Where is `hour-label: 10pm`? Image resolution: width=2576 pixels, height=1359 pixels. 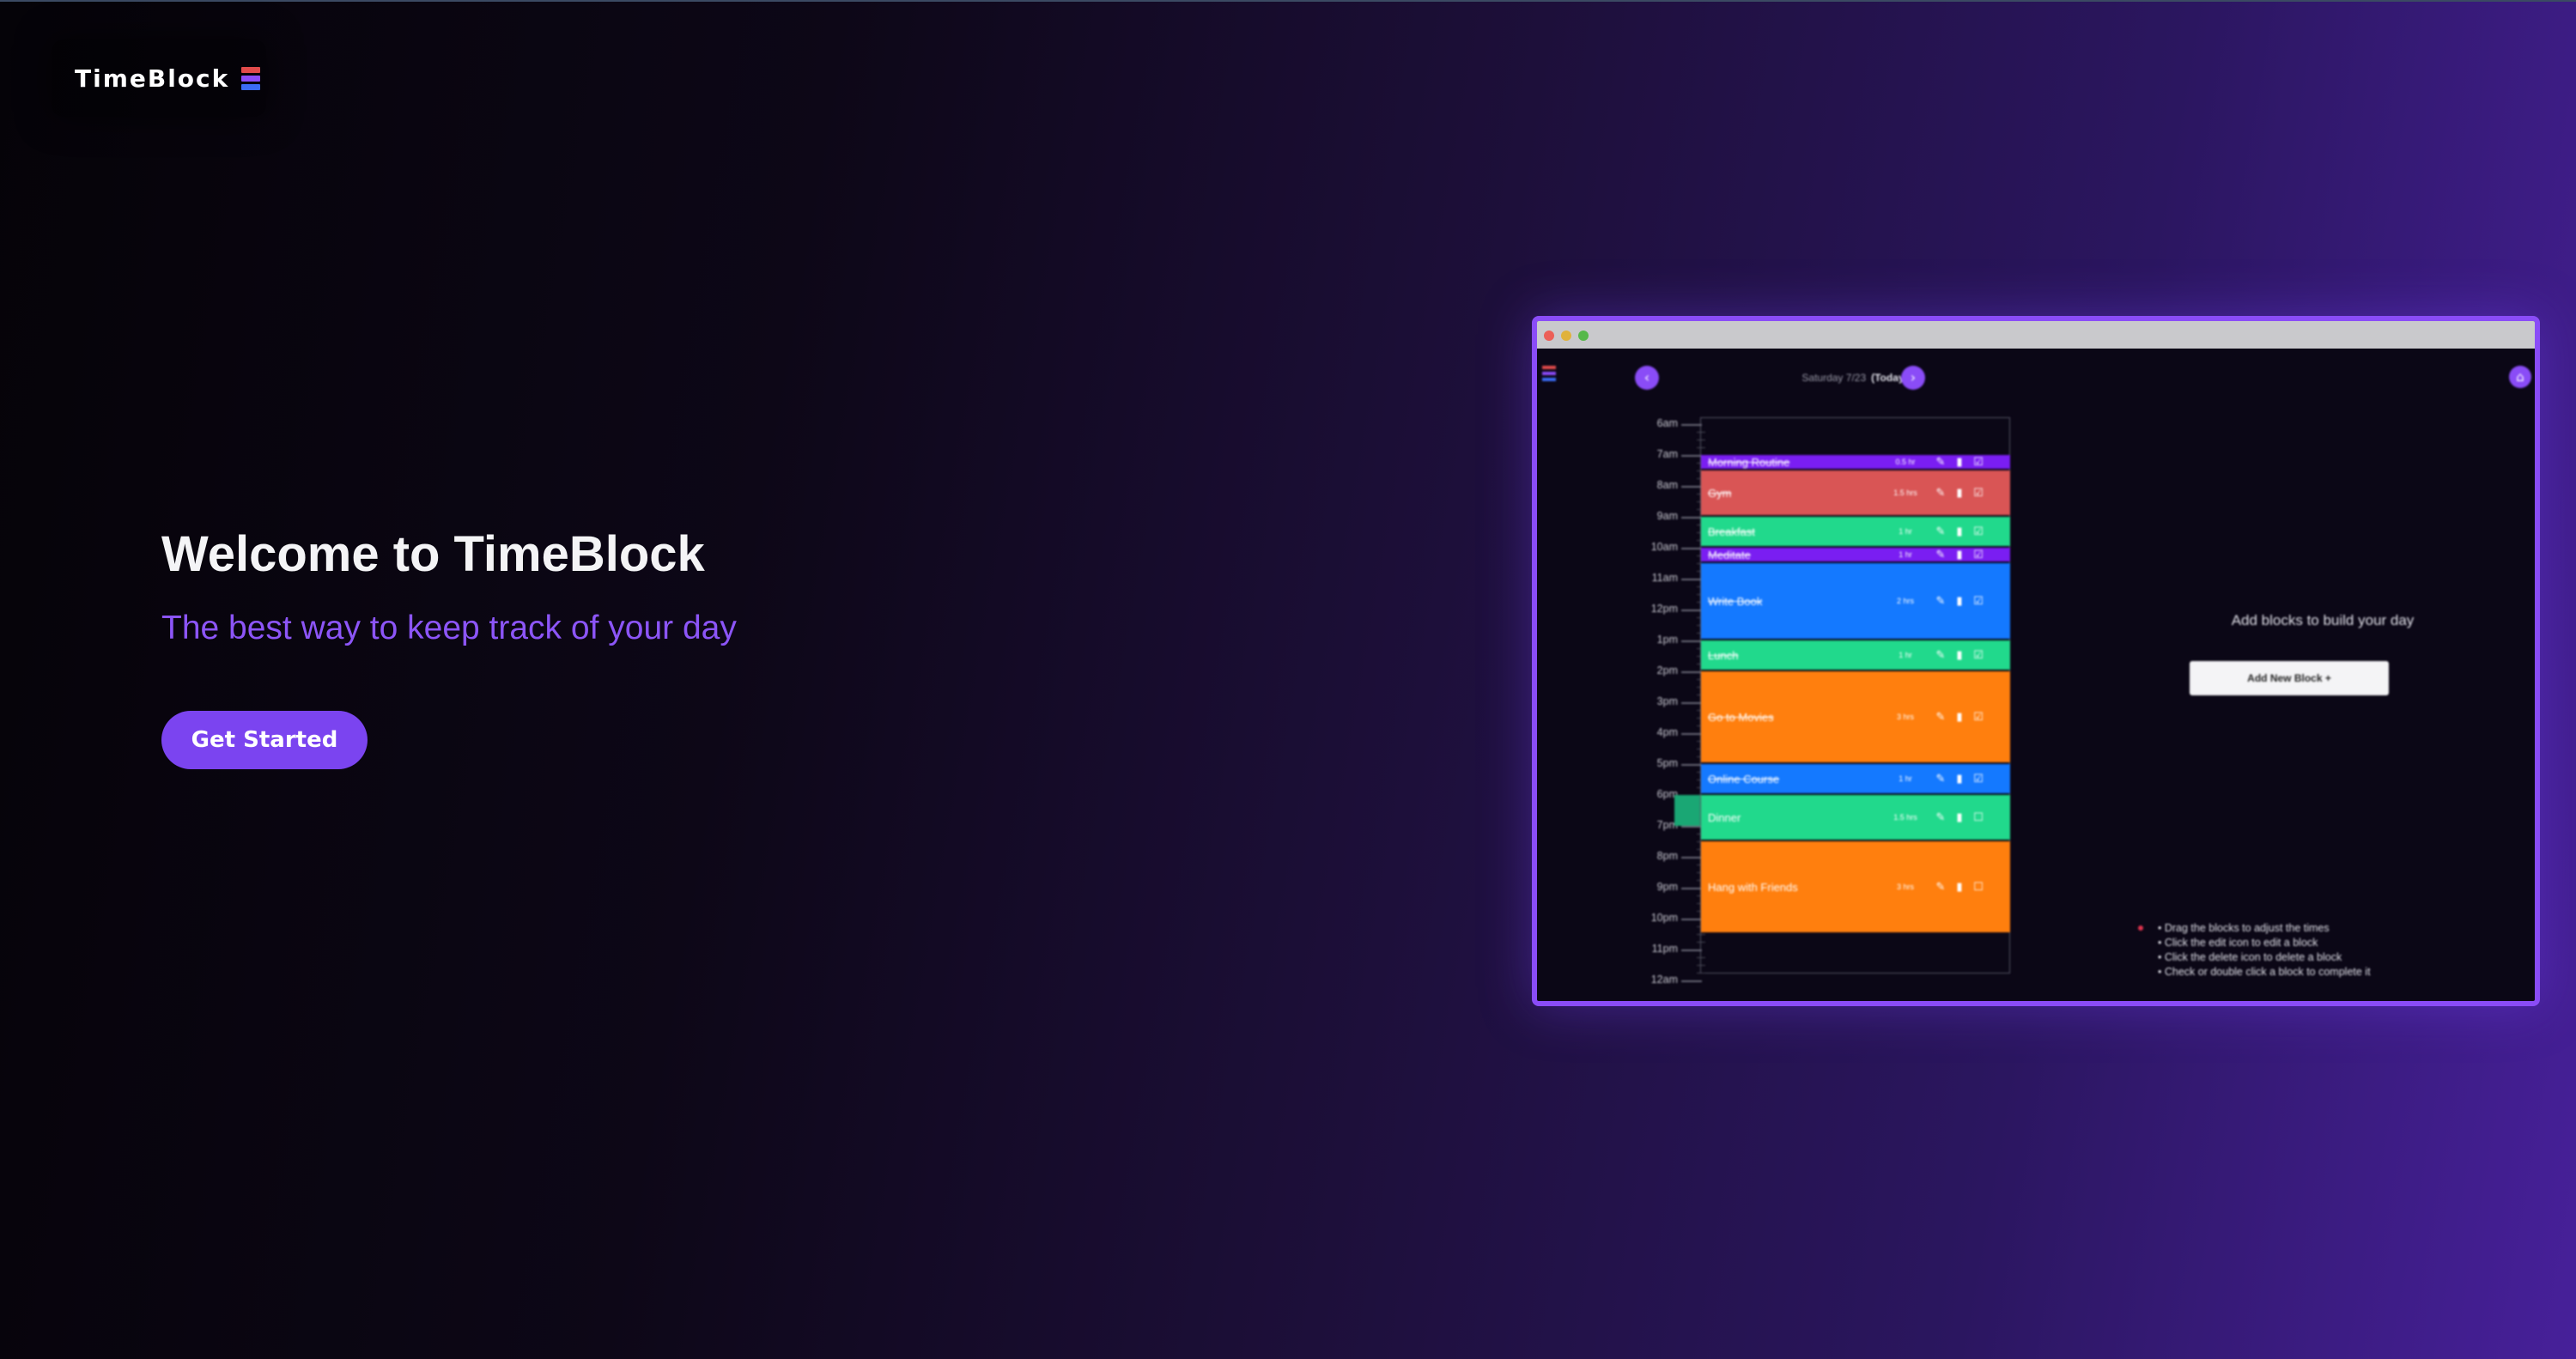 hour-label: 10pm is located at coordinates (1664, 918).